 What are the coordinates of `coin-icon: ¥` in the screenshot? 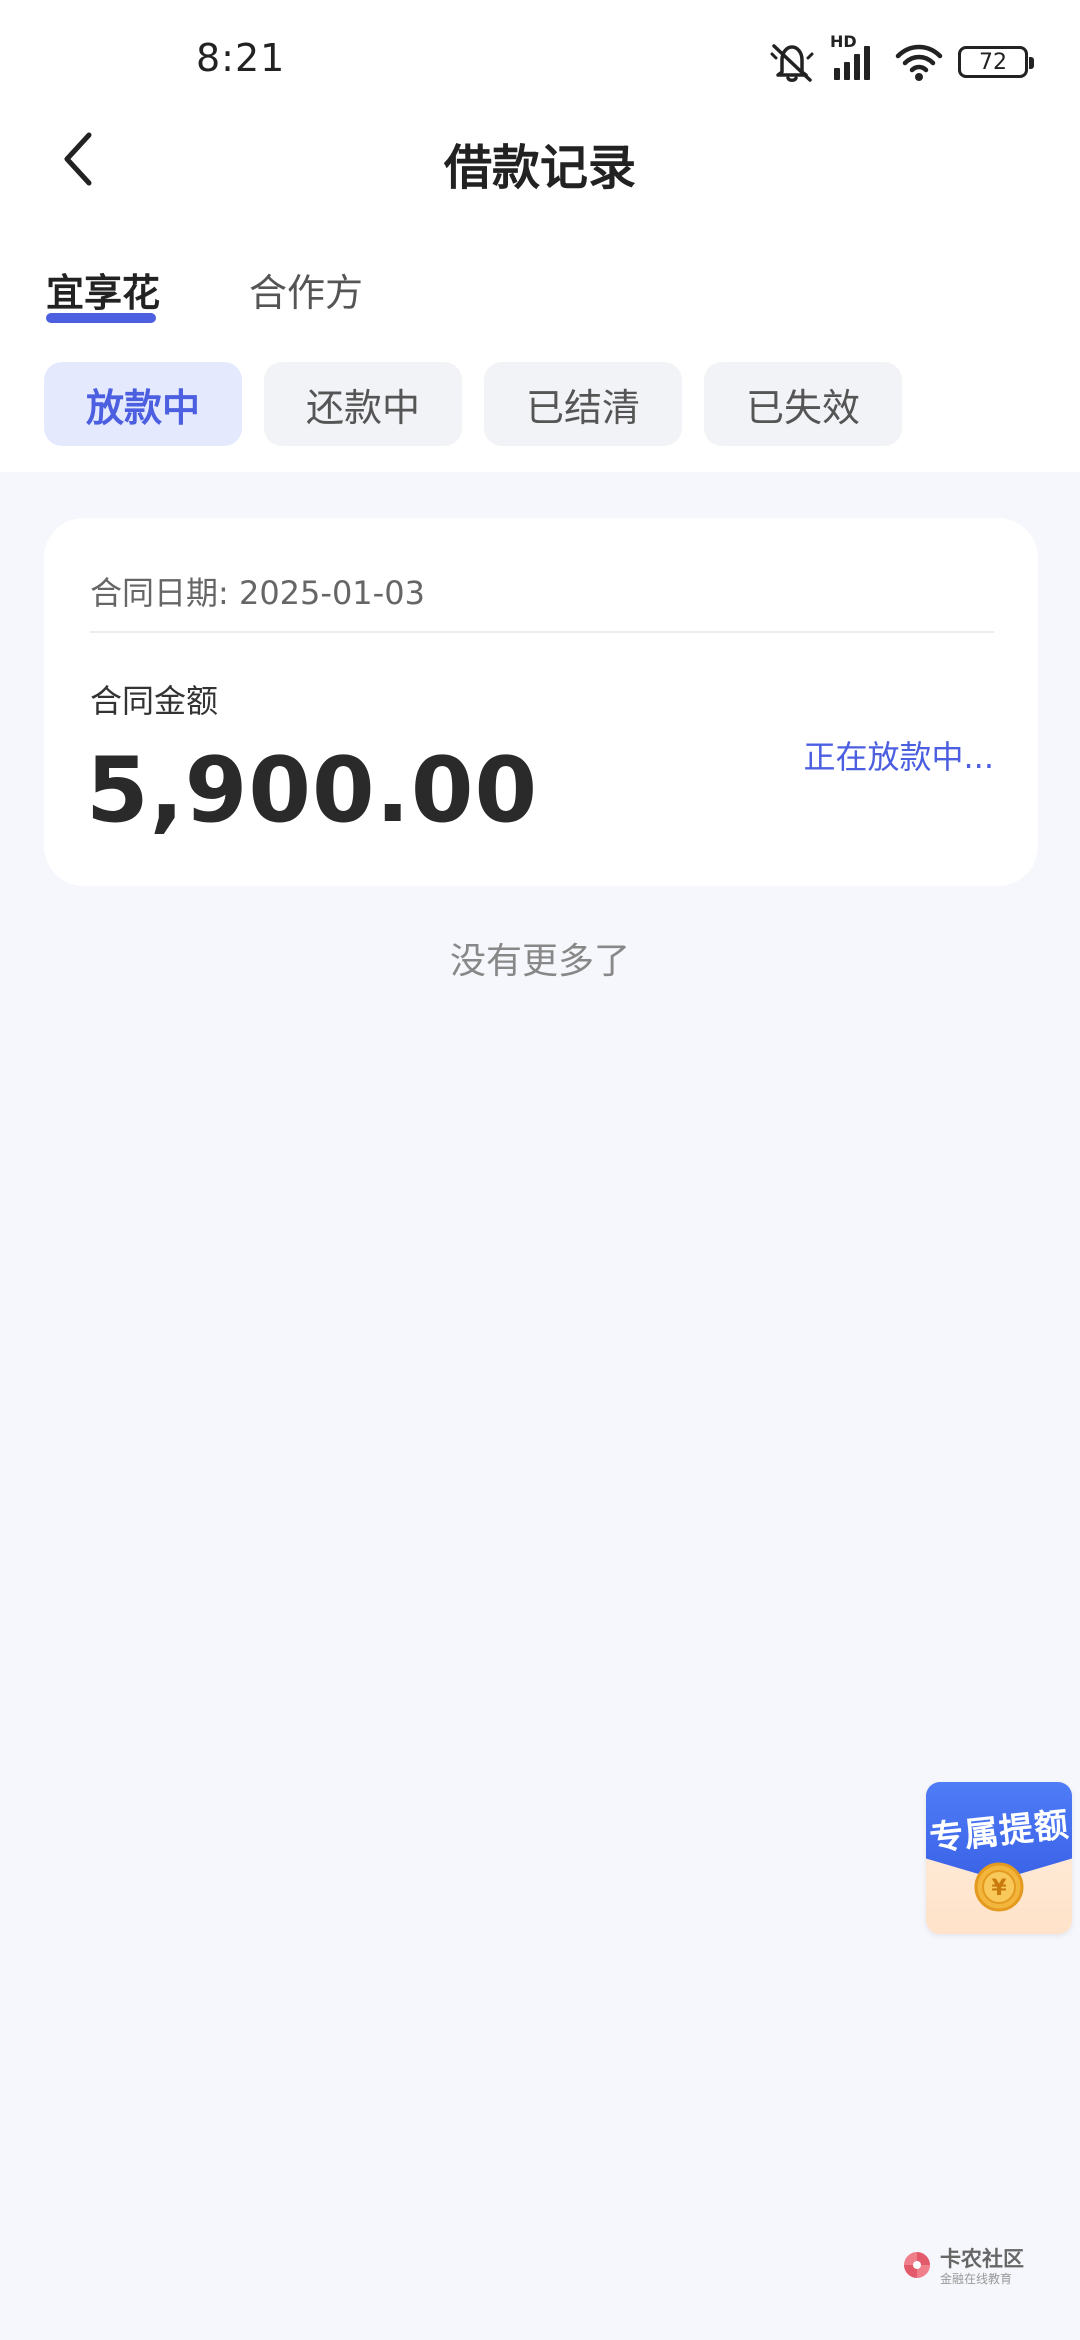 It's located at (999, 1887).